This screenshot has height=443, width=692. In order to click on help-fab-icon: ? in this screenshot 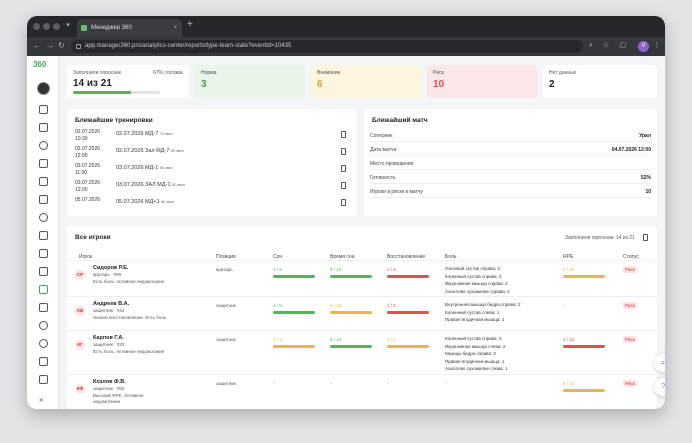, I will do `click(659, 387)`.